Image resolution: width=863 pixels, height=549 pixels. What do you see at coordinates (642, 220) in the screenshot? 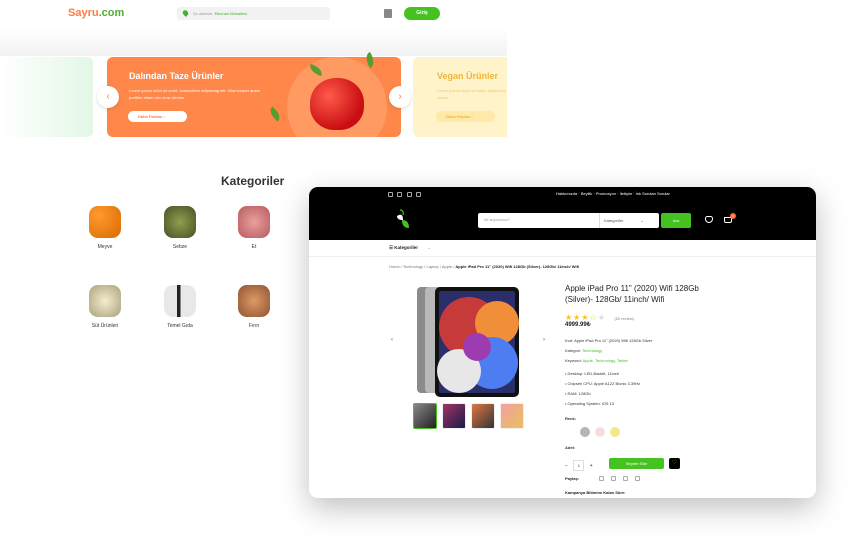
I see `chevron-down-icon: ⌄` at bounding box center [642, 220].